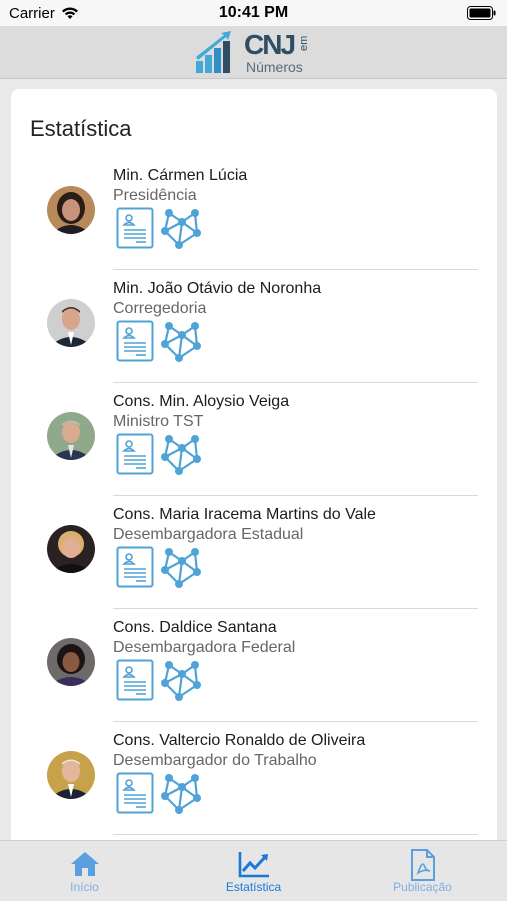 Image resolution: width=507 pixels, height=901 pixels. I want to click on chart-icon, so click(254, 864).